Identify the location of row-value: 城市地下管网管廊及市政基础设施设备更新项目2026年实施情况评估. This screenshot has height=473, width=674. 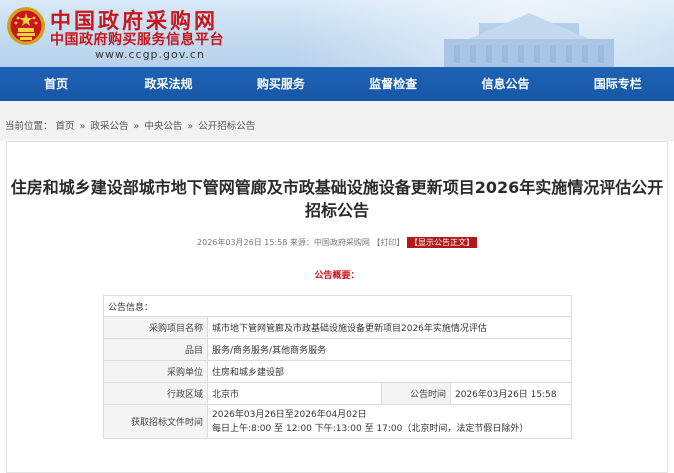
(389, 327).